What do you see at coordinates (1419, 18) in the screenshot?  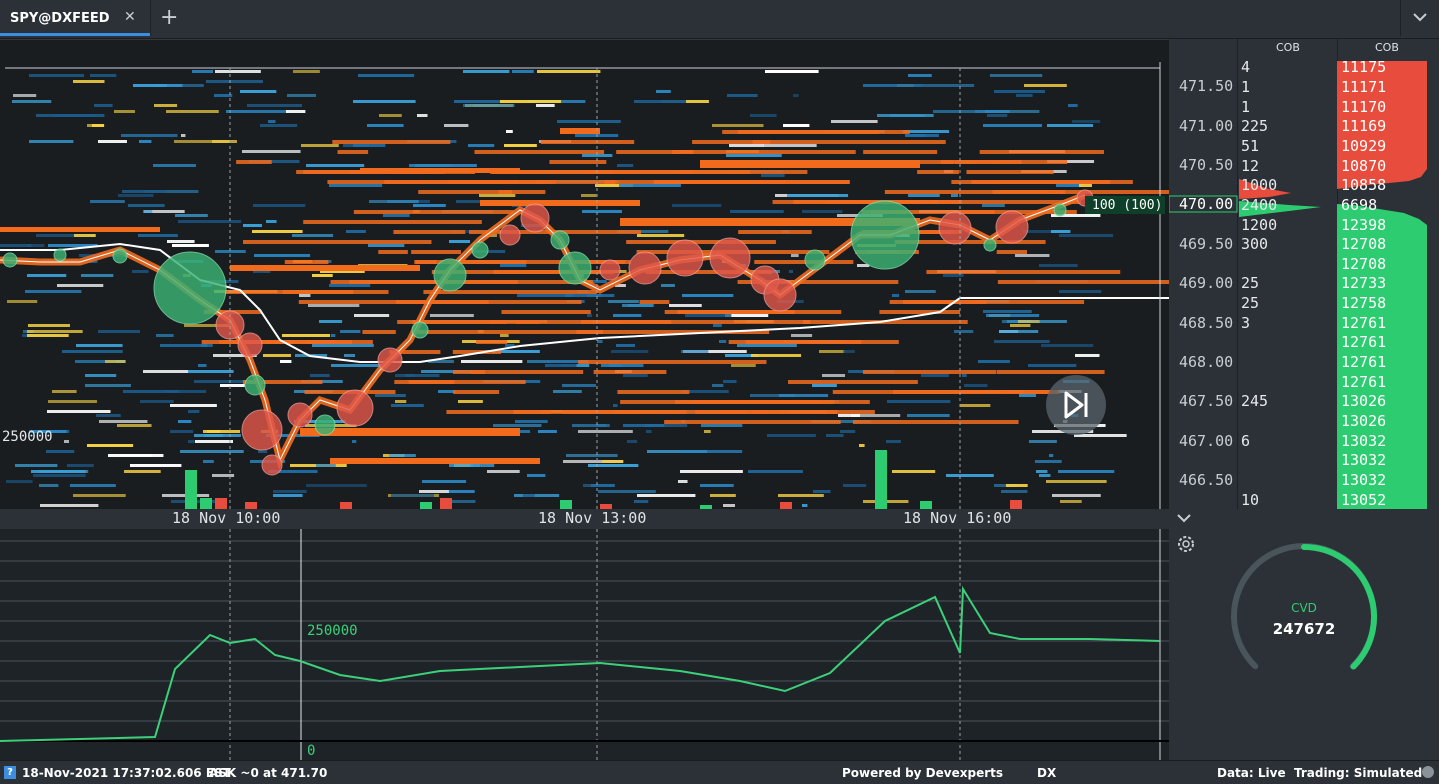 I see `tabs-menu-button` at bounding box center [1419, 18].